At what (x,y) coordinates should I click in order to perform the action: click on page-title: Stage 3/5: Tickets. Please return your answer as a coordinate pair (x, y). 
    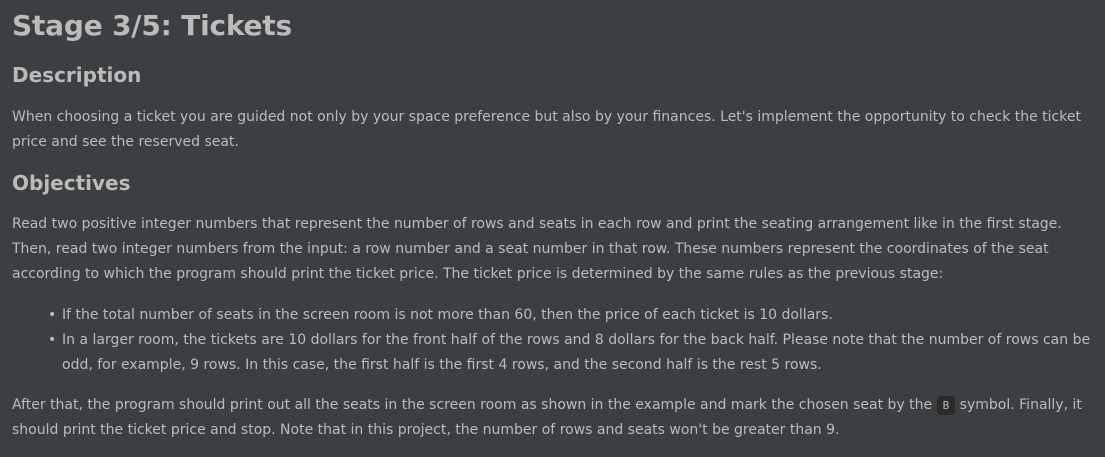
    Looking at the image, I should click on (152, 25).